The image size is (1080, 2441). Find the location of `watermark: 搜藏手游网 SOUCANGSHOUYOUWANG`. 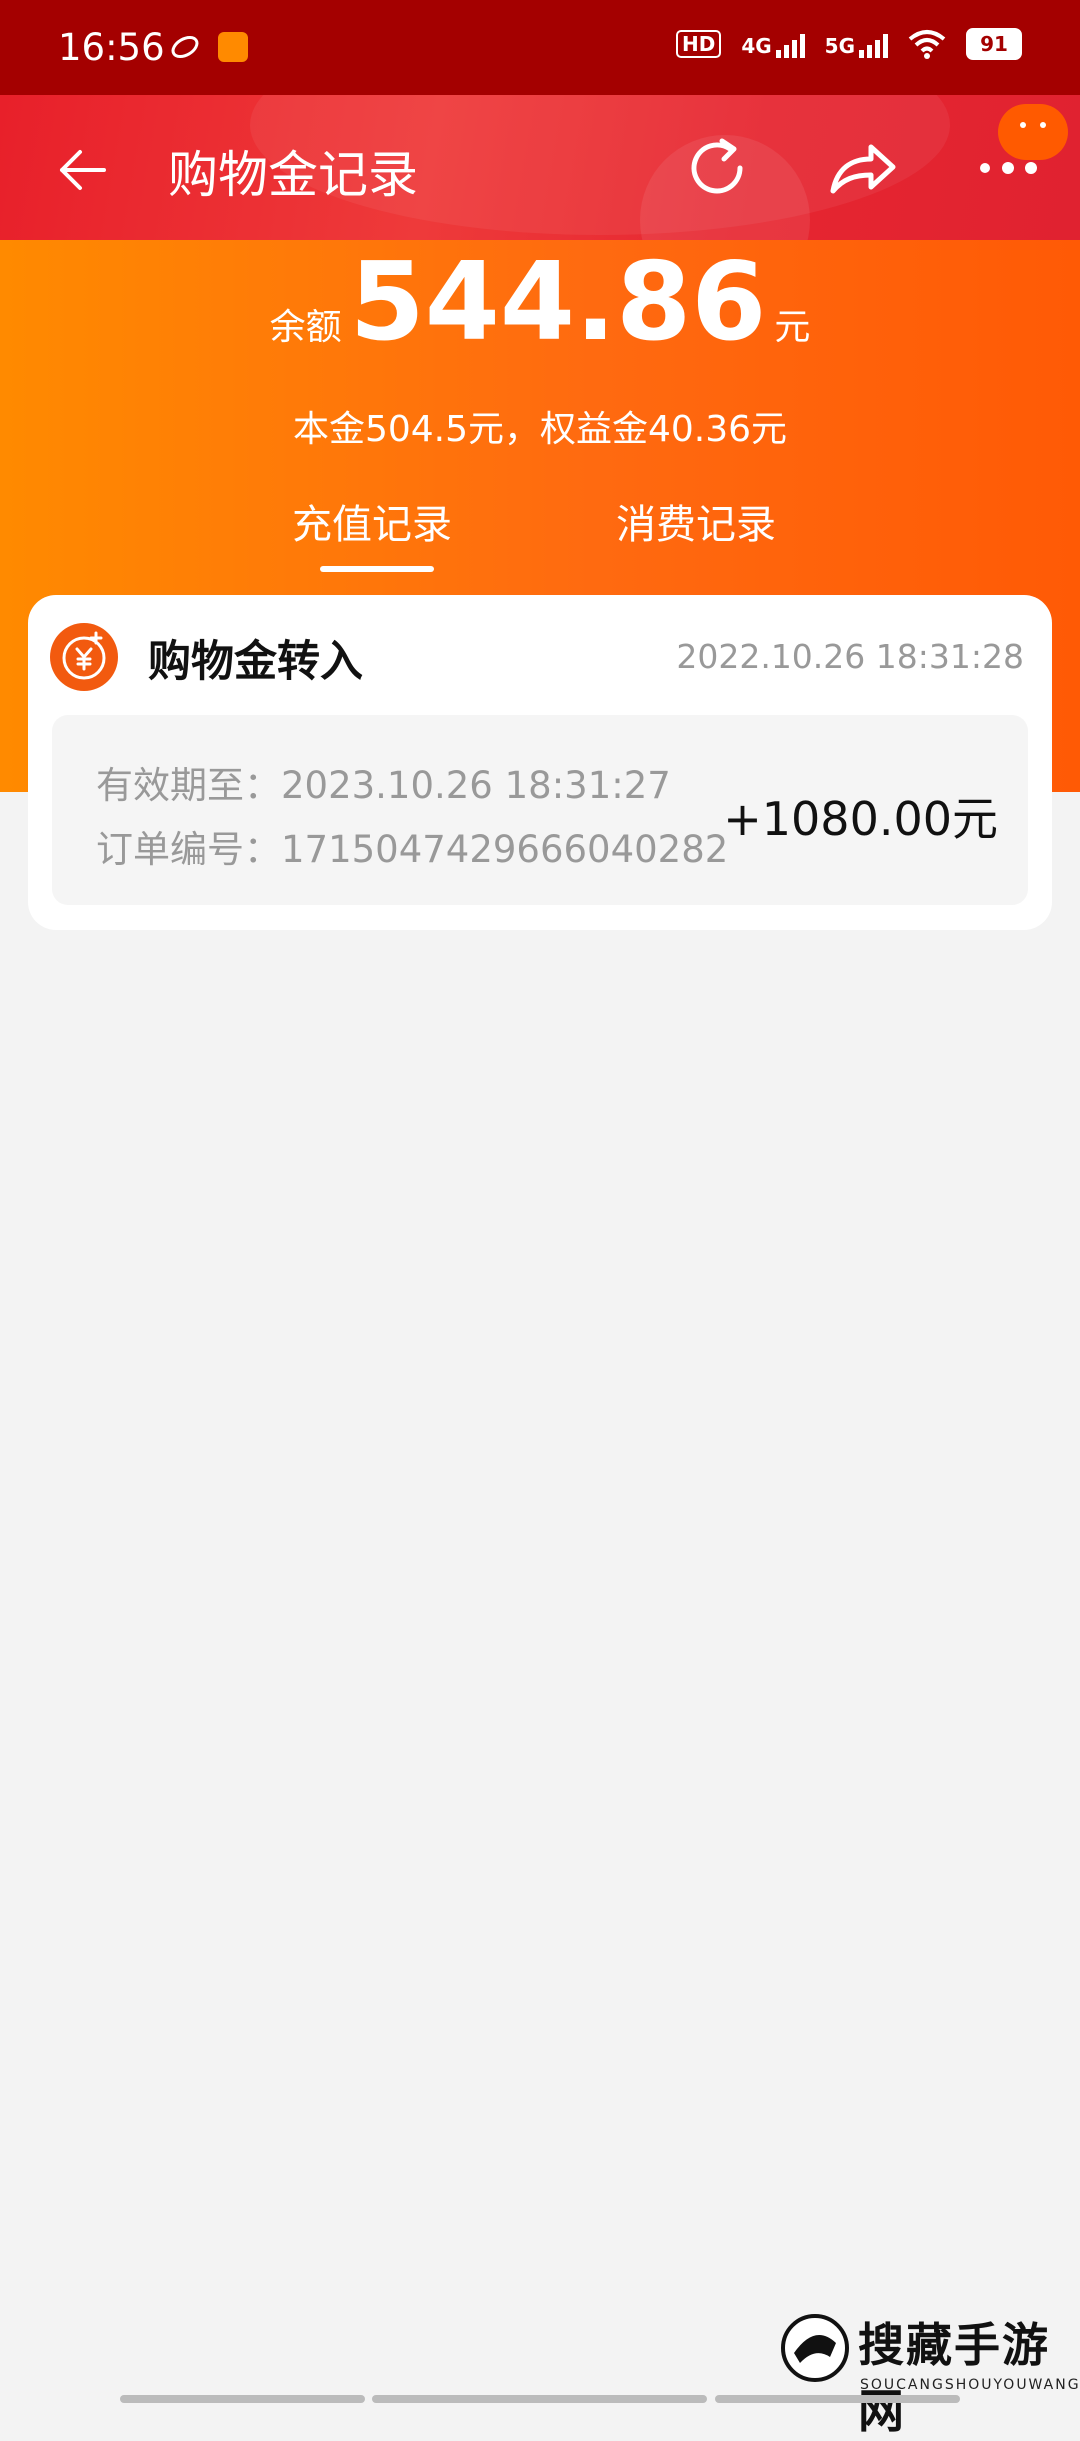

watermark: 搜藏手游网 SOUCANGSHOUYOUWANG is located at coordinates (929, 2371).